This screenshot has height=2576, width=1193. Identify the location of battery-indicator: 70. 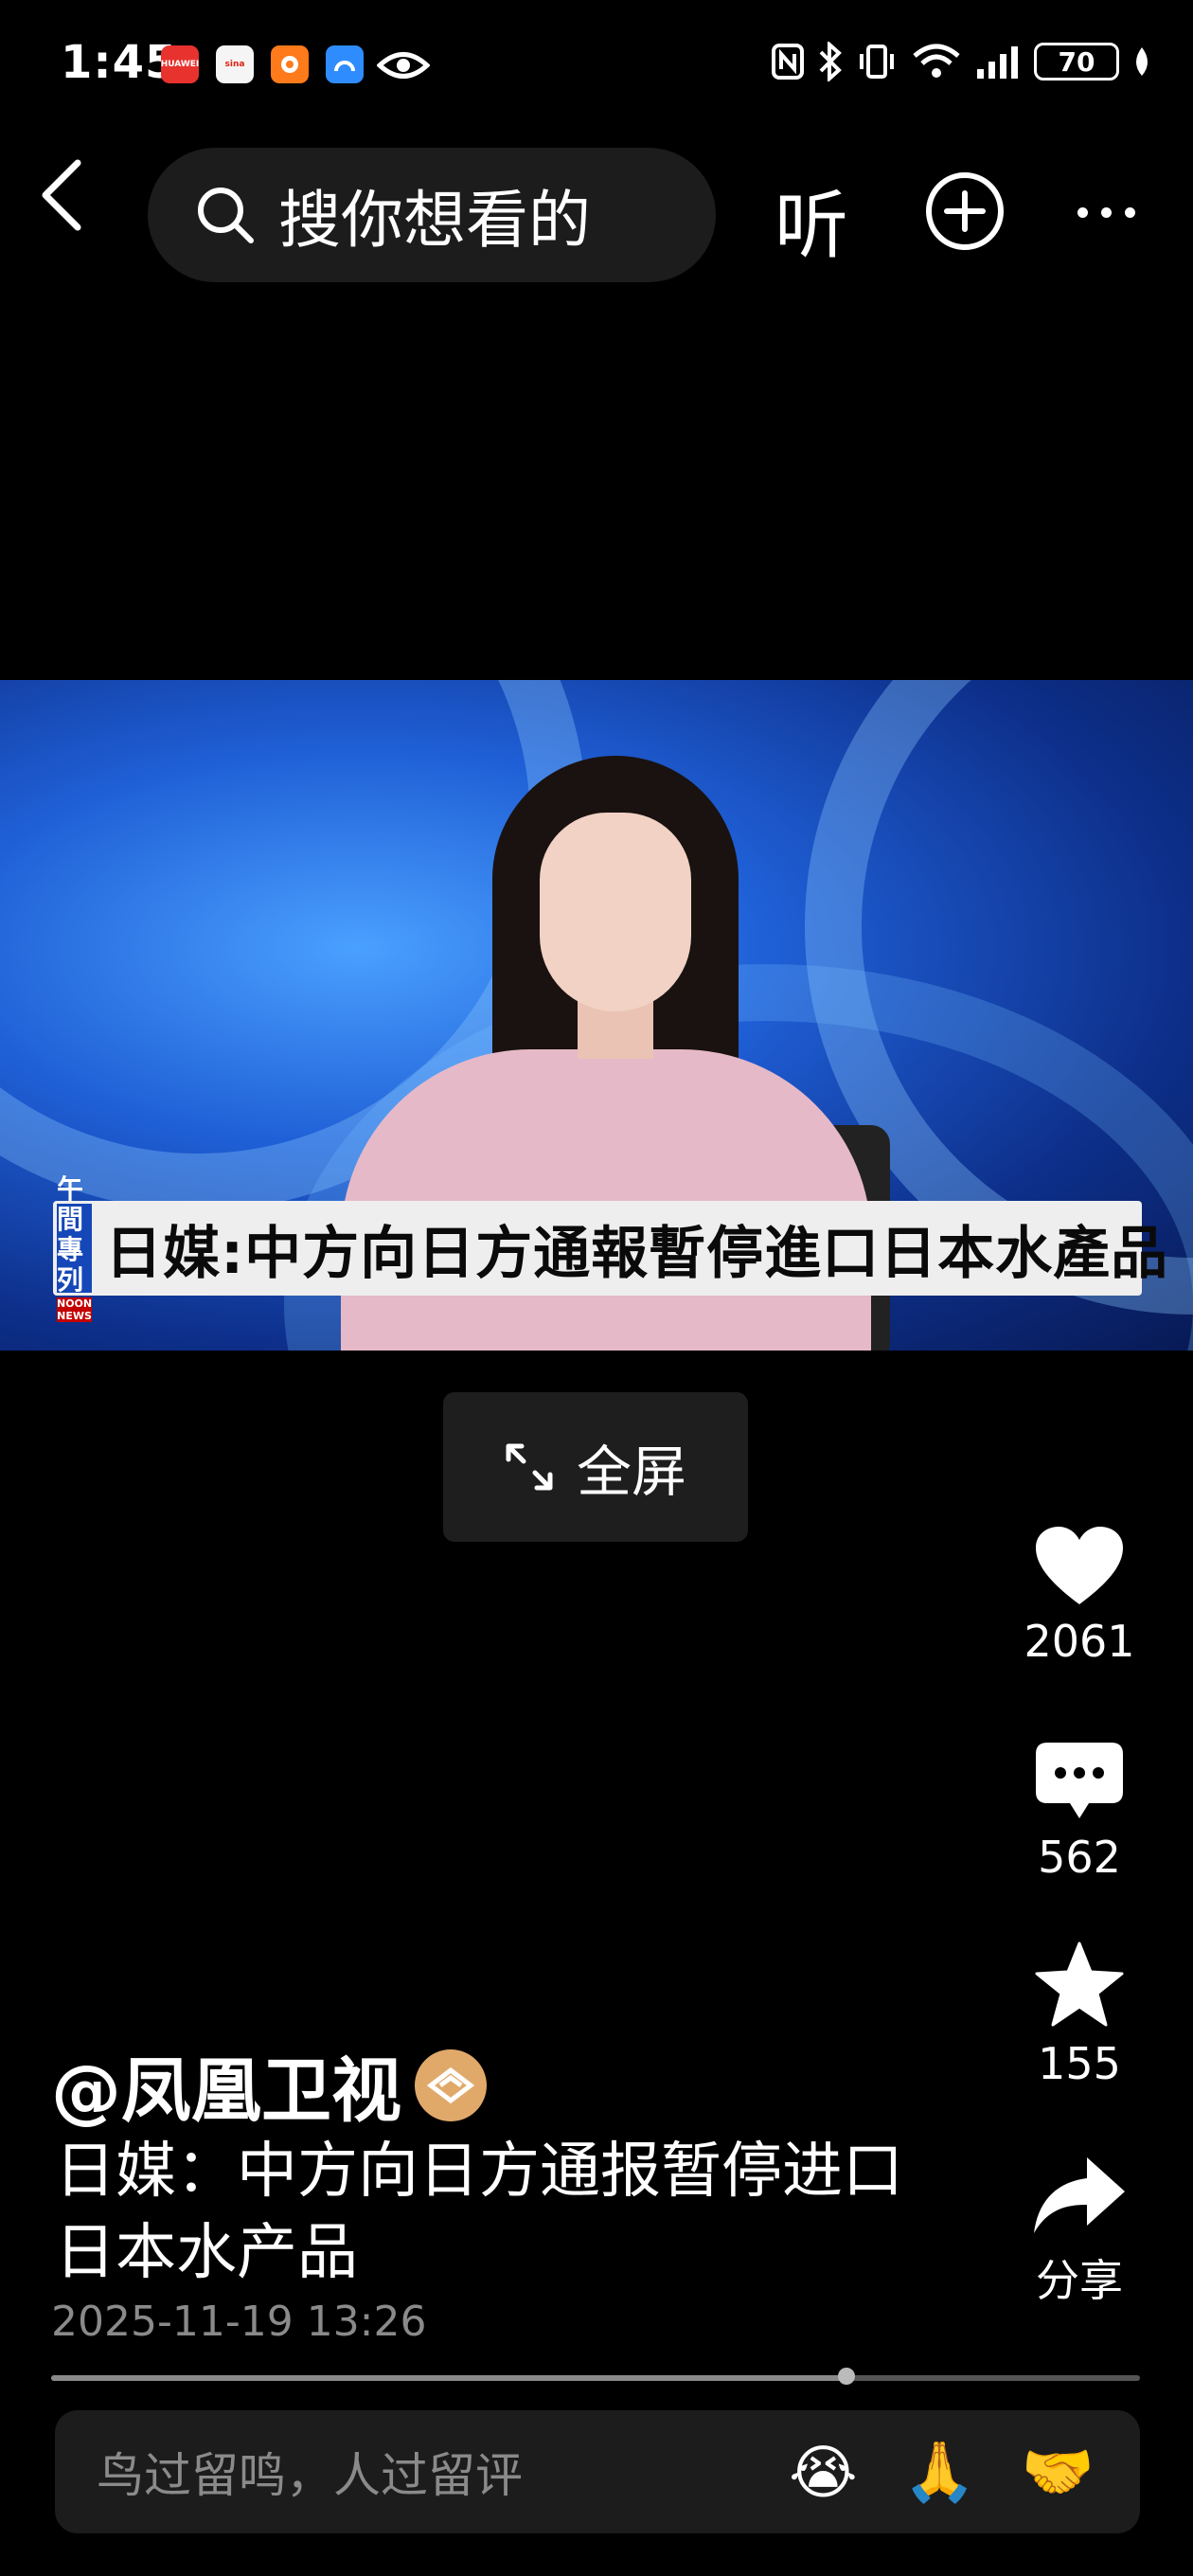
(1076, 61).